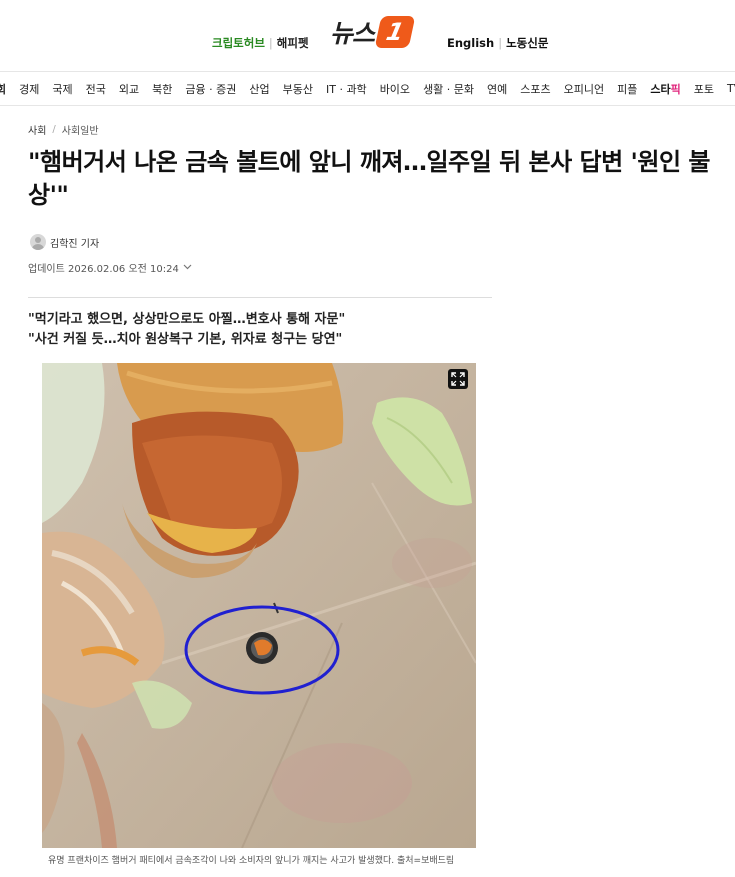 This screenshot has height=877, width=735. I want to click on nav-item-sports: 스포츠, so click(535, 89).